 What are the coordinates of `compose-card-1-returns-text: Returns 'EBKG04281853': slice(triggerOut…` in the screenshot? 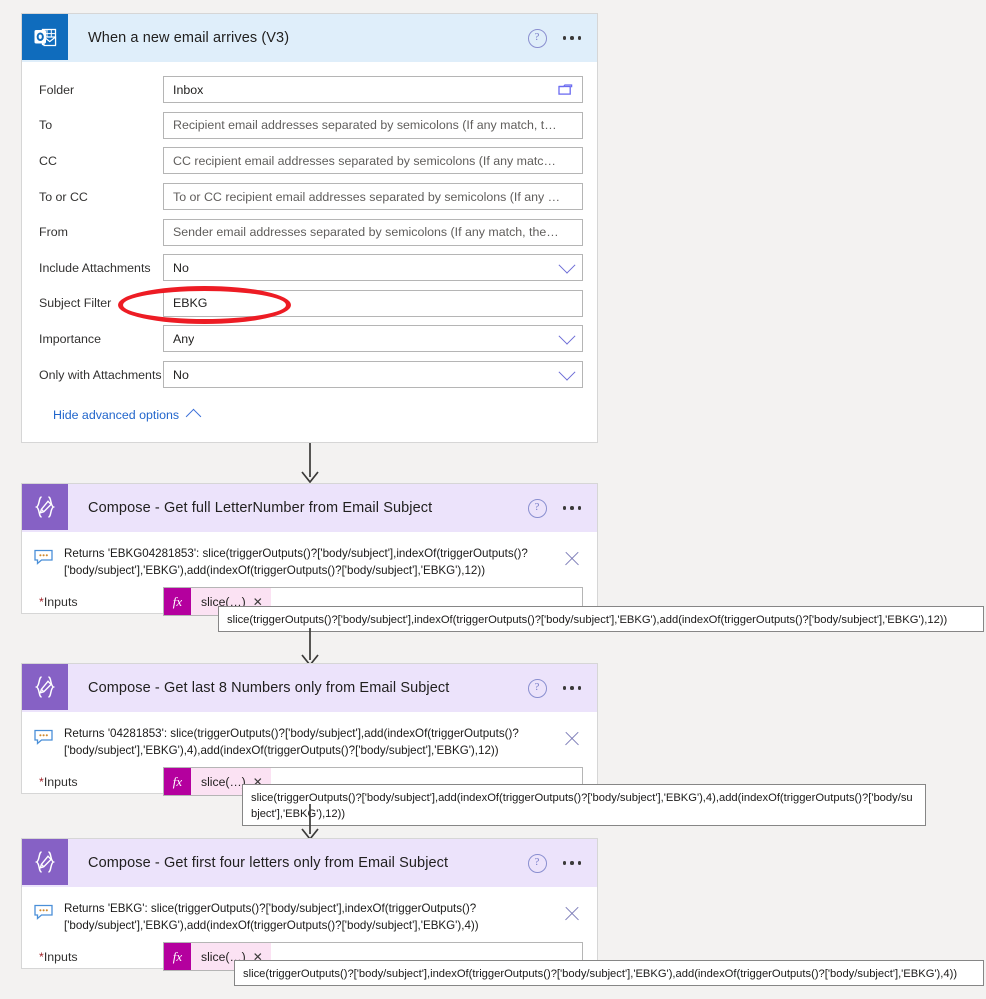 It's located at (296, 562).